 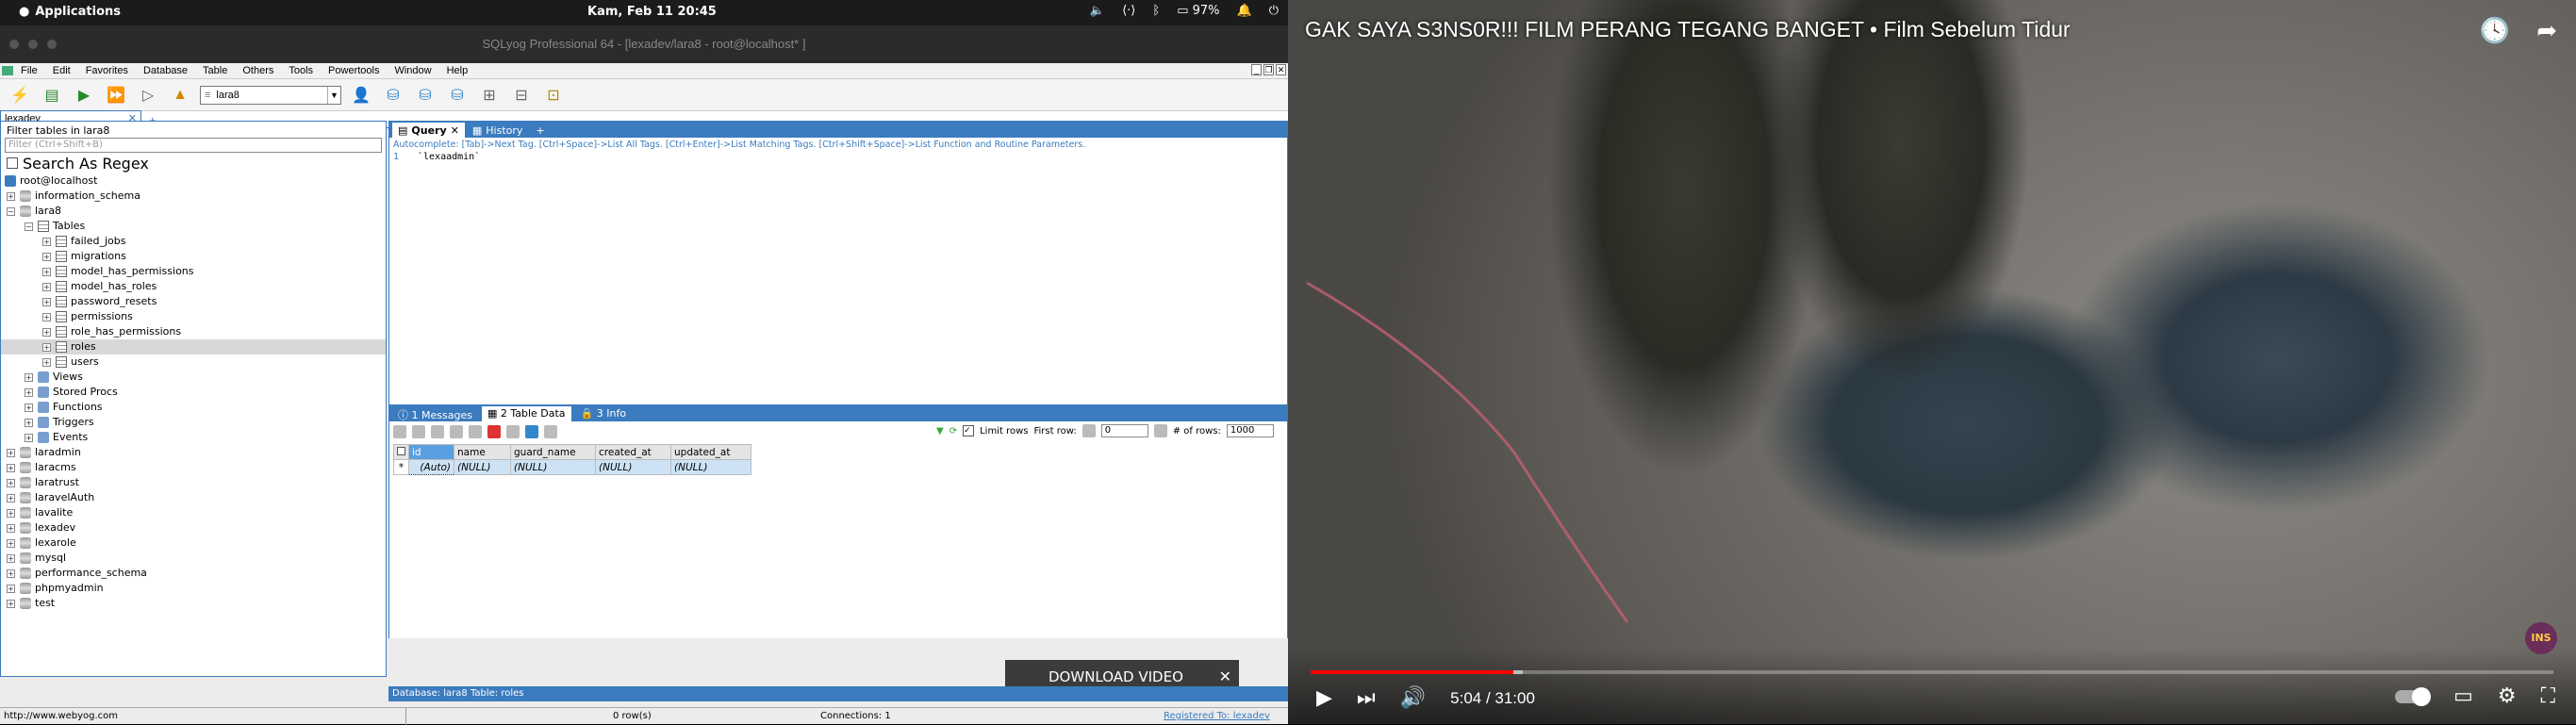 What do you see at coordinates (33, 44) in the screenshot?
I see `minimize-dot-icon` at bounding box center [33, 44].